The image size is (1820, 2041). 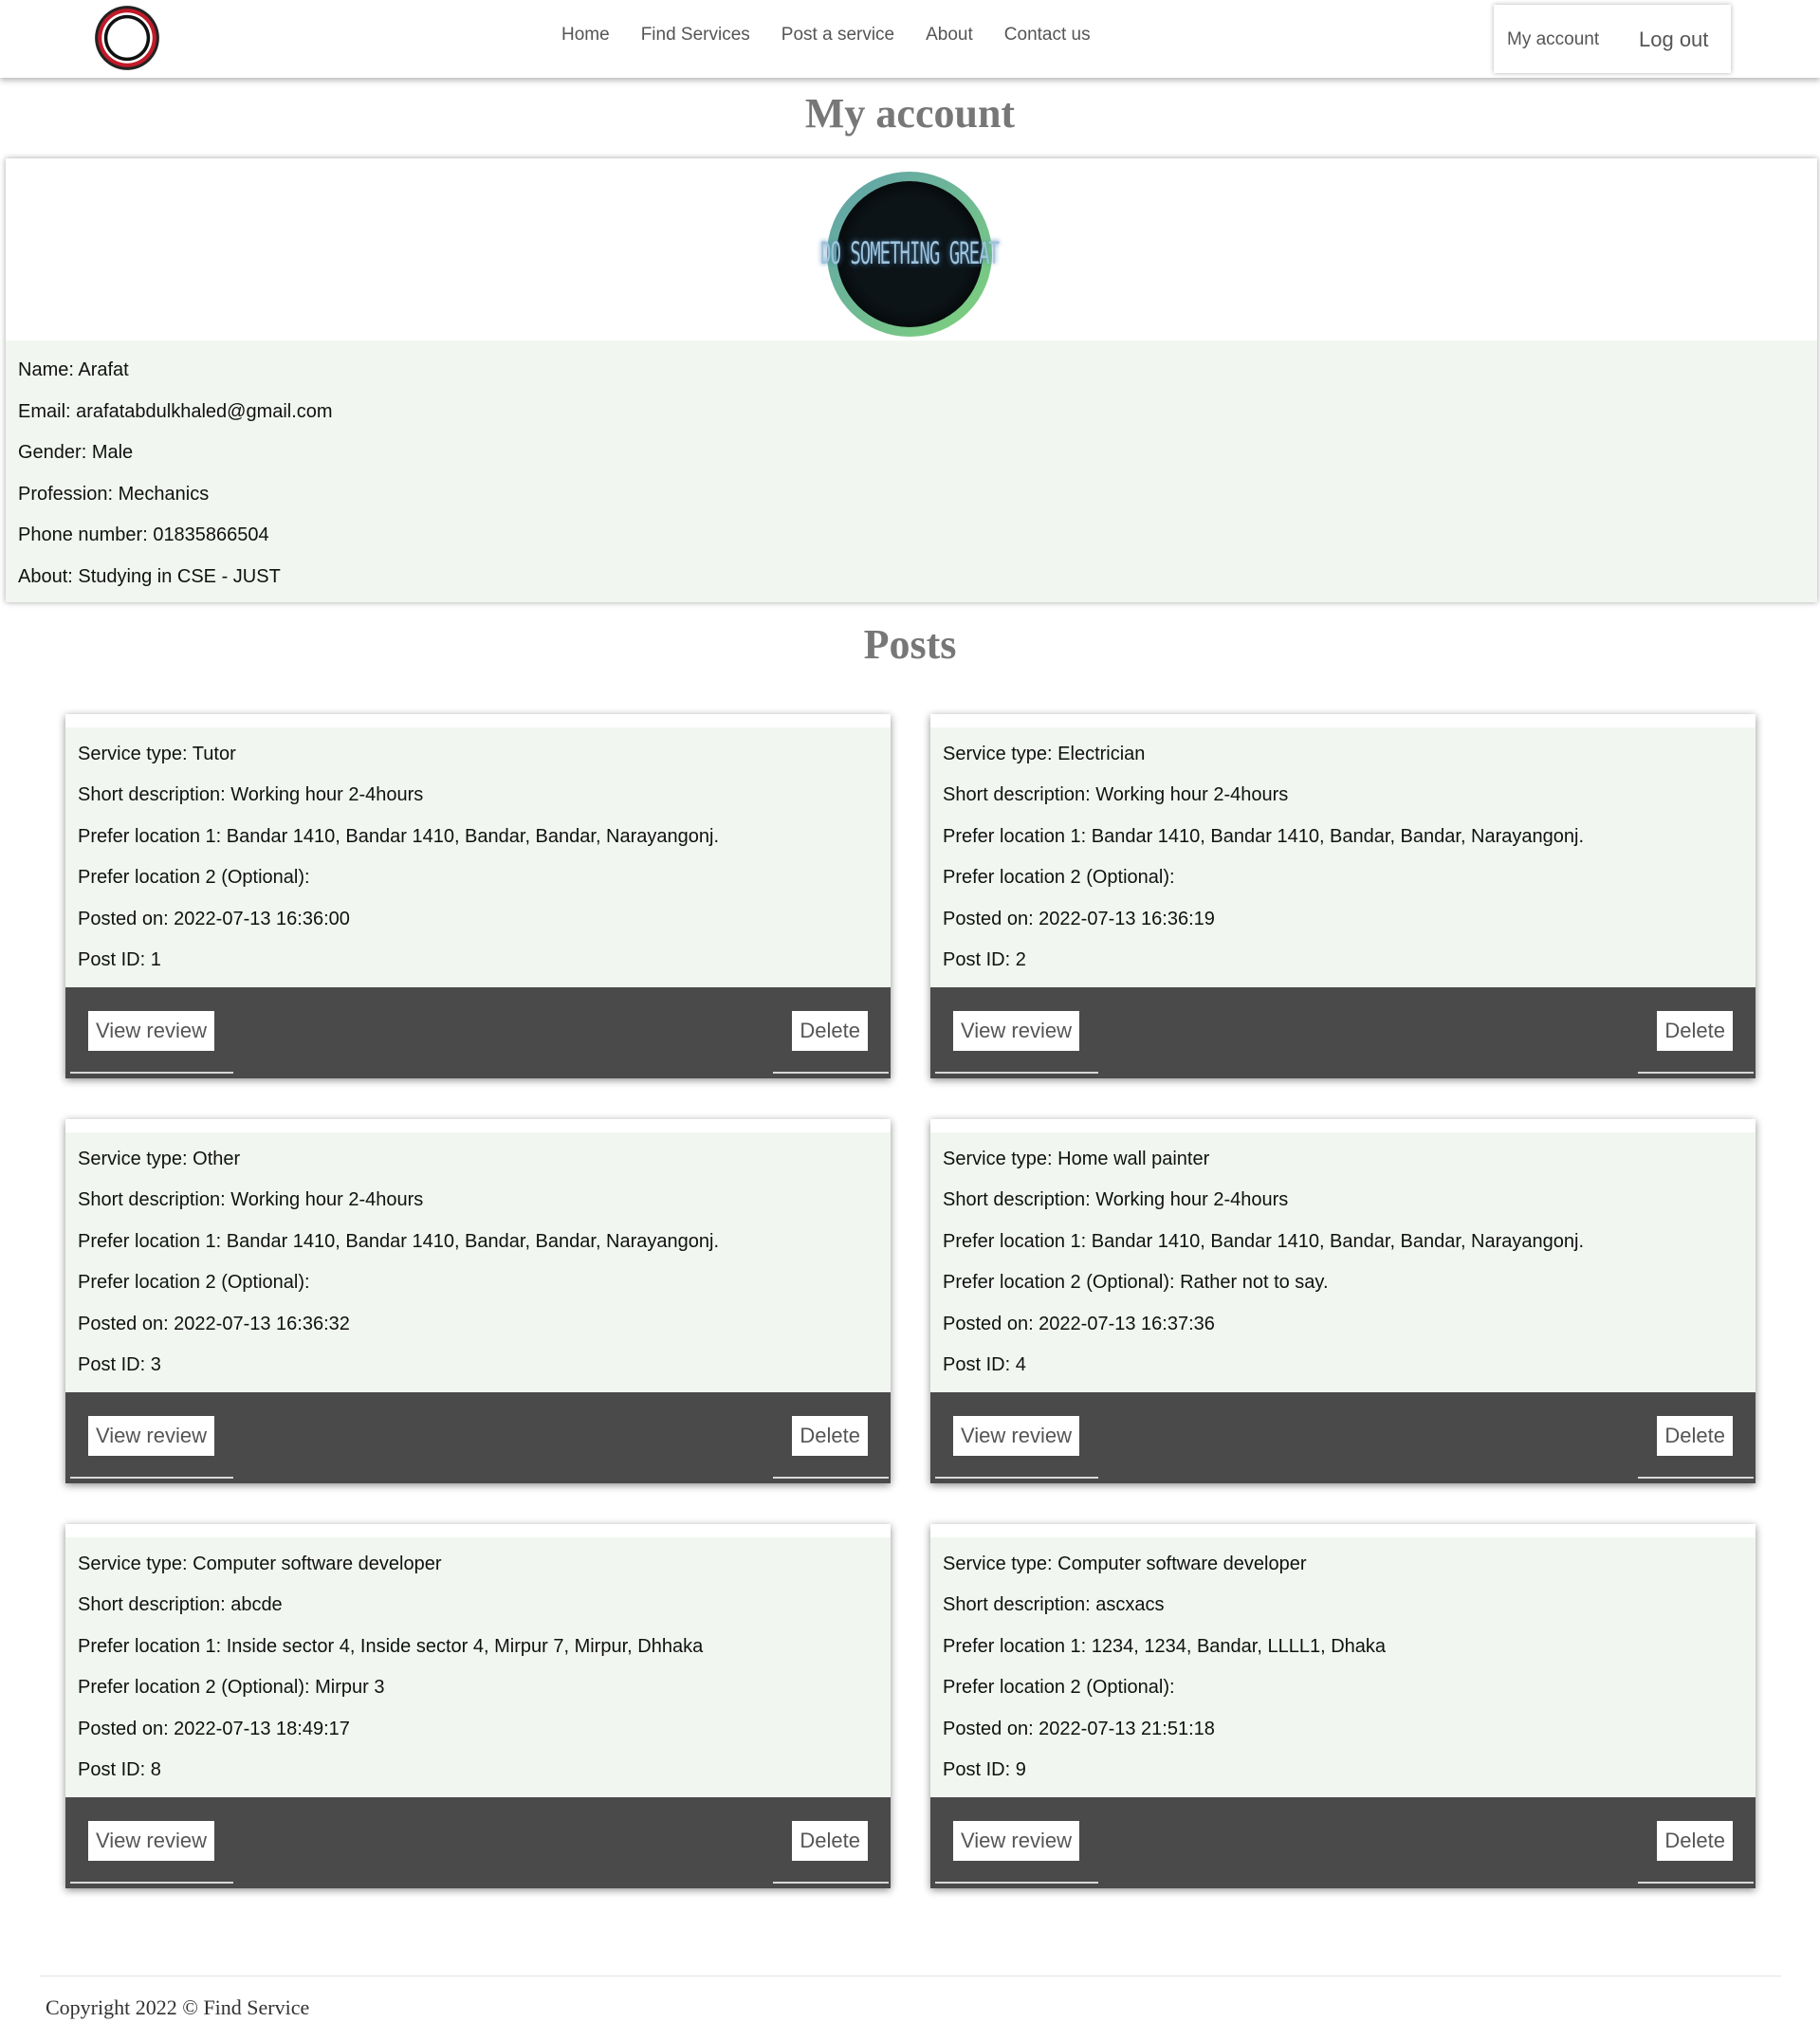 What do you see at coordinates (214, 918) in the screenshot?
I see `post-posted-on: Posted on: 2022-07-13 16:36:00` at bounding box center [214, 918].